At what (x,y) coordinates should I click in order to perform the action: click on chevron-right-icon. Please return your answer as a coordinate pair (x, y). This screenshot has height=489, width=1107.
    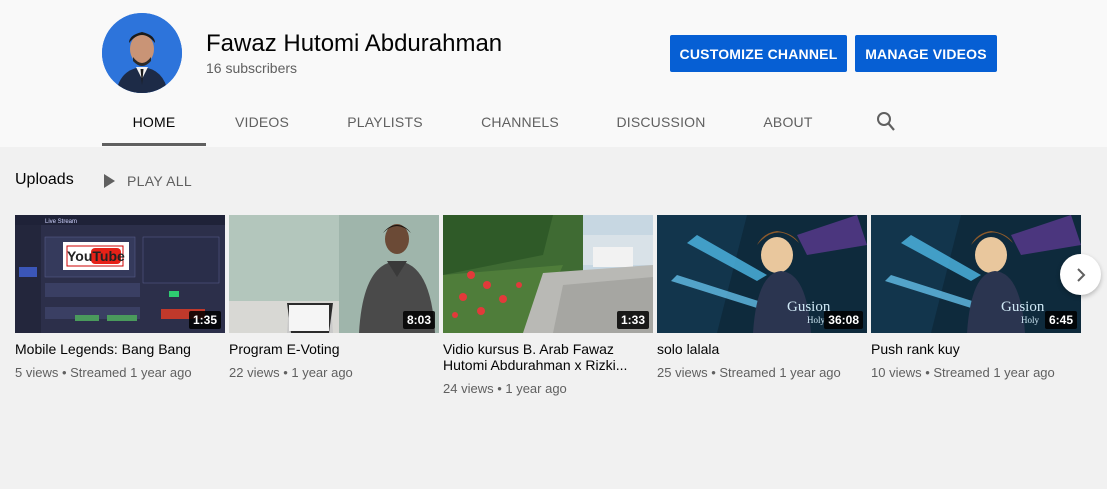
    Looking at the image, I should click on (1080, 274).